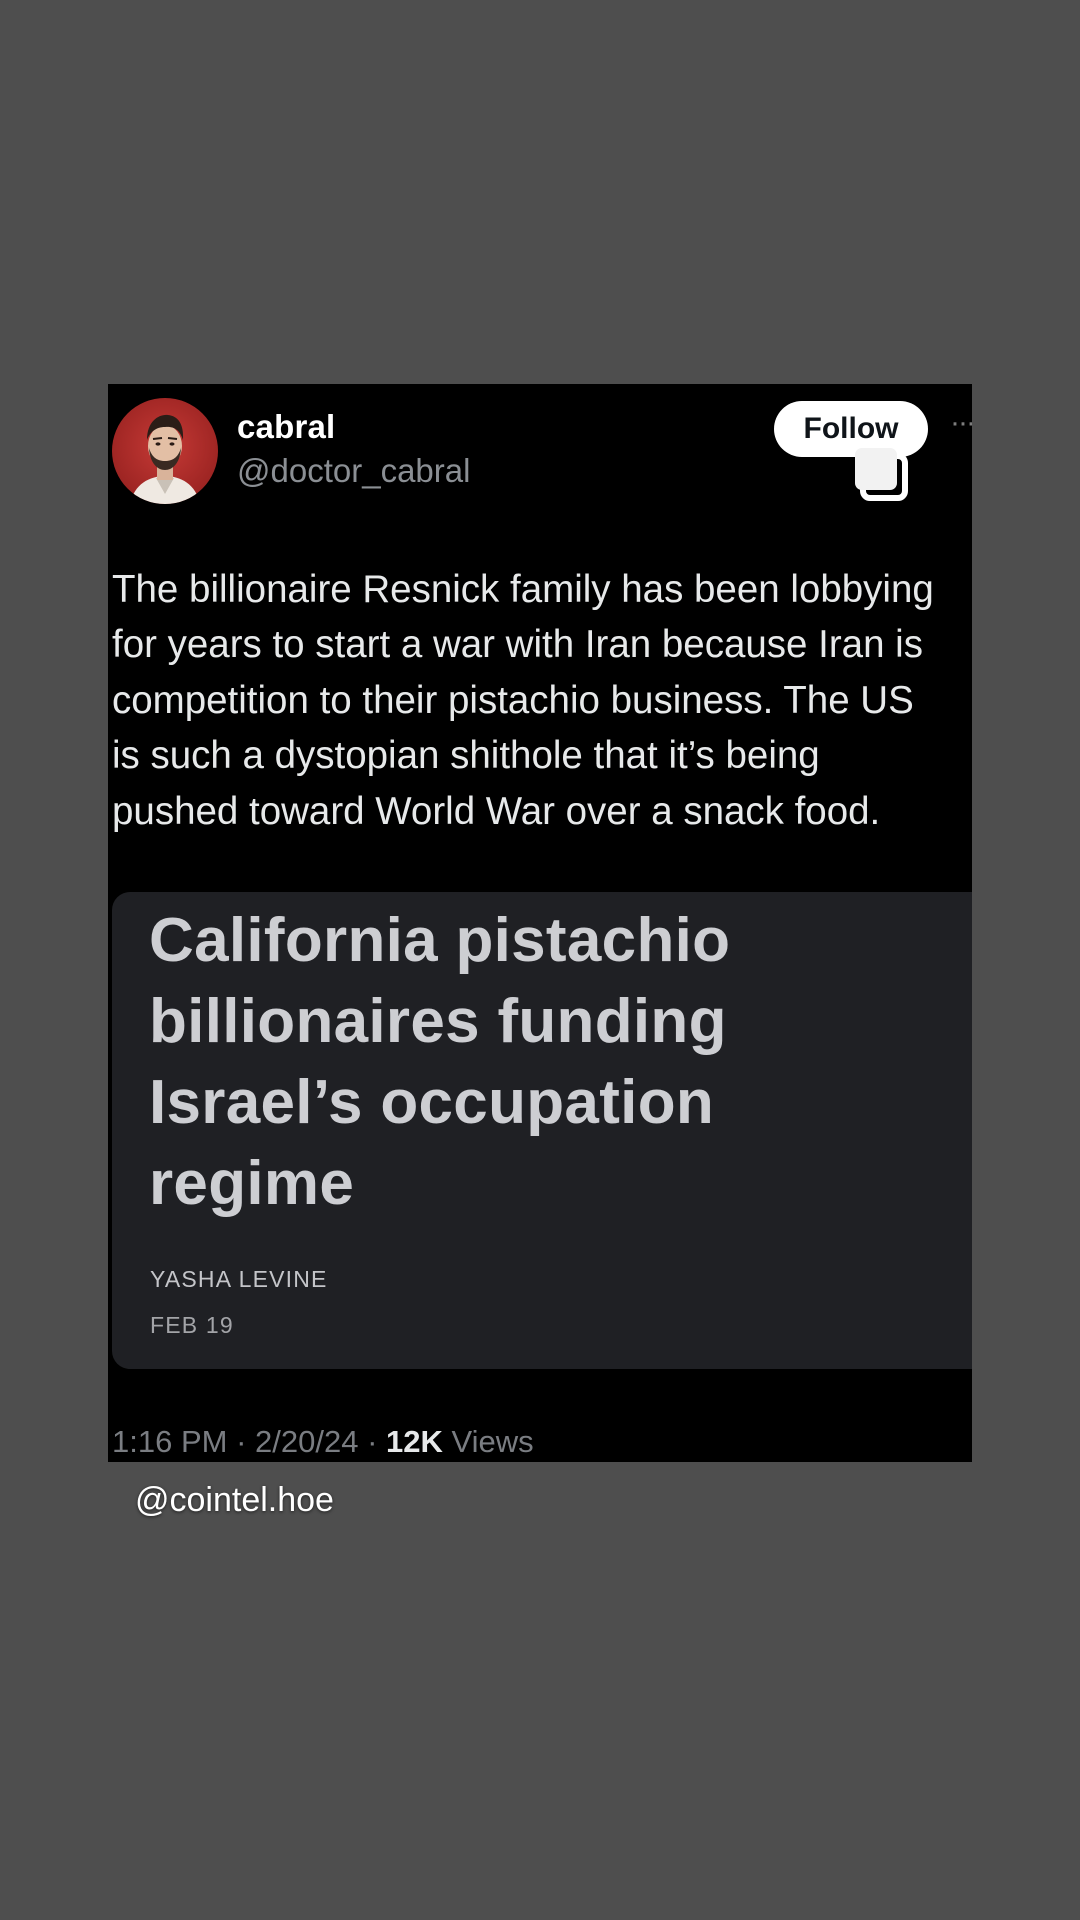 Image resolution: width=1080 pixels, height=1920 pixels. Describe the element at coordinates (165, 459) in the screenshot. I see `profile-photo-icon` at that location.